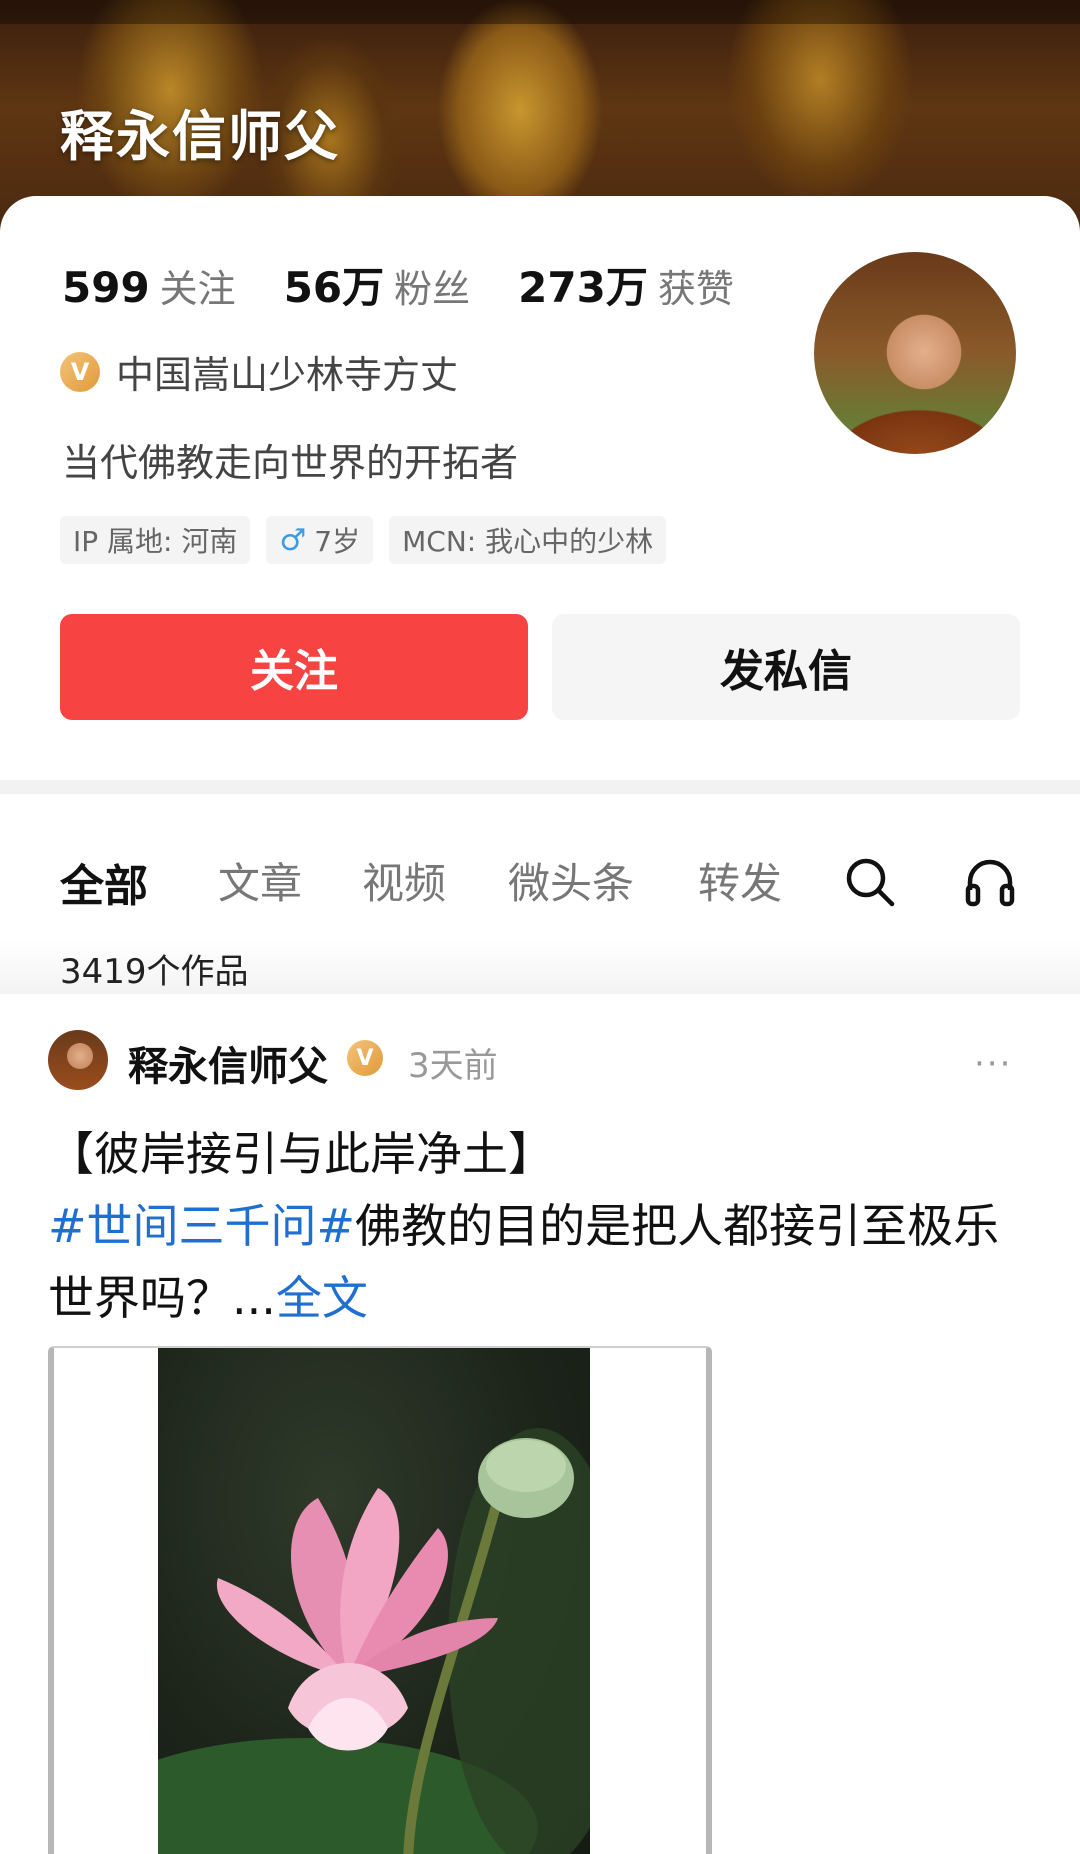 The width and height of the screenshot is (1080, 1854). I want to click on verification-text: 中国嵩山少林寺方丈, so click(287, 375).